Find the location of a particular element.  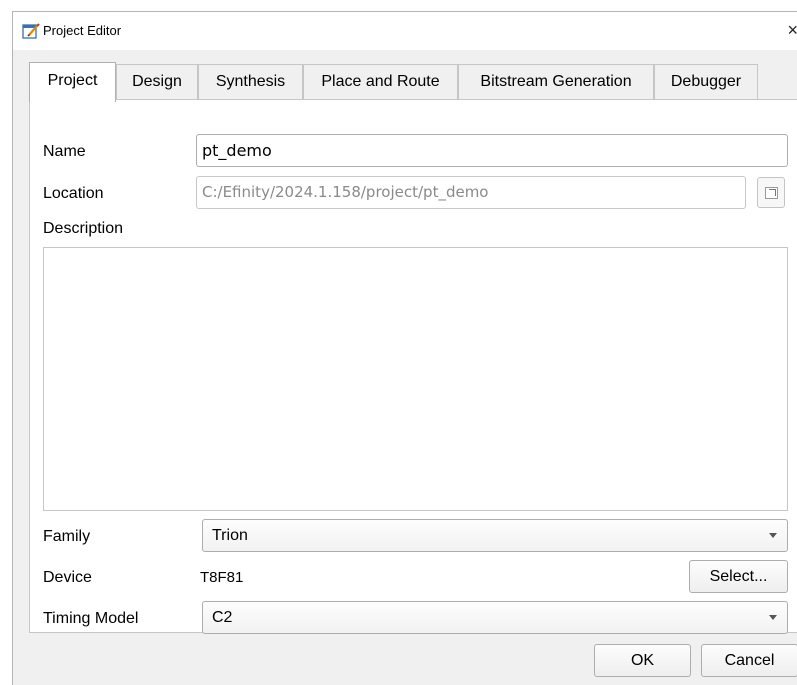

cancel-button: Cancel is located at coordinates (749, 660).